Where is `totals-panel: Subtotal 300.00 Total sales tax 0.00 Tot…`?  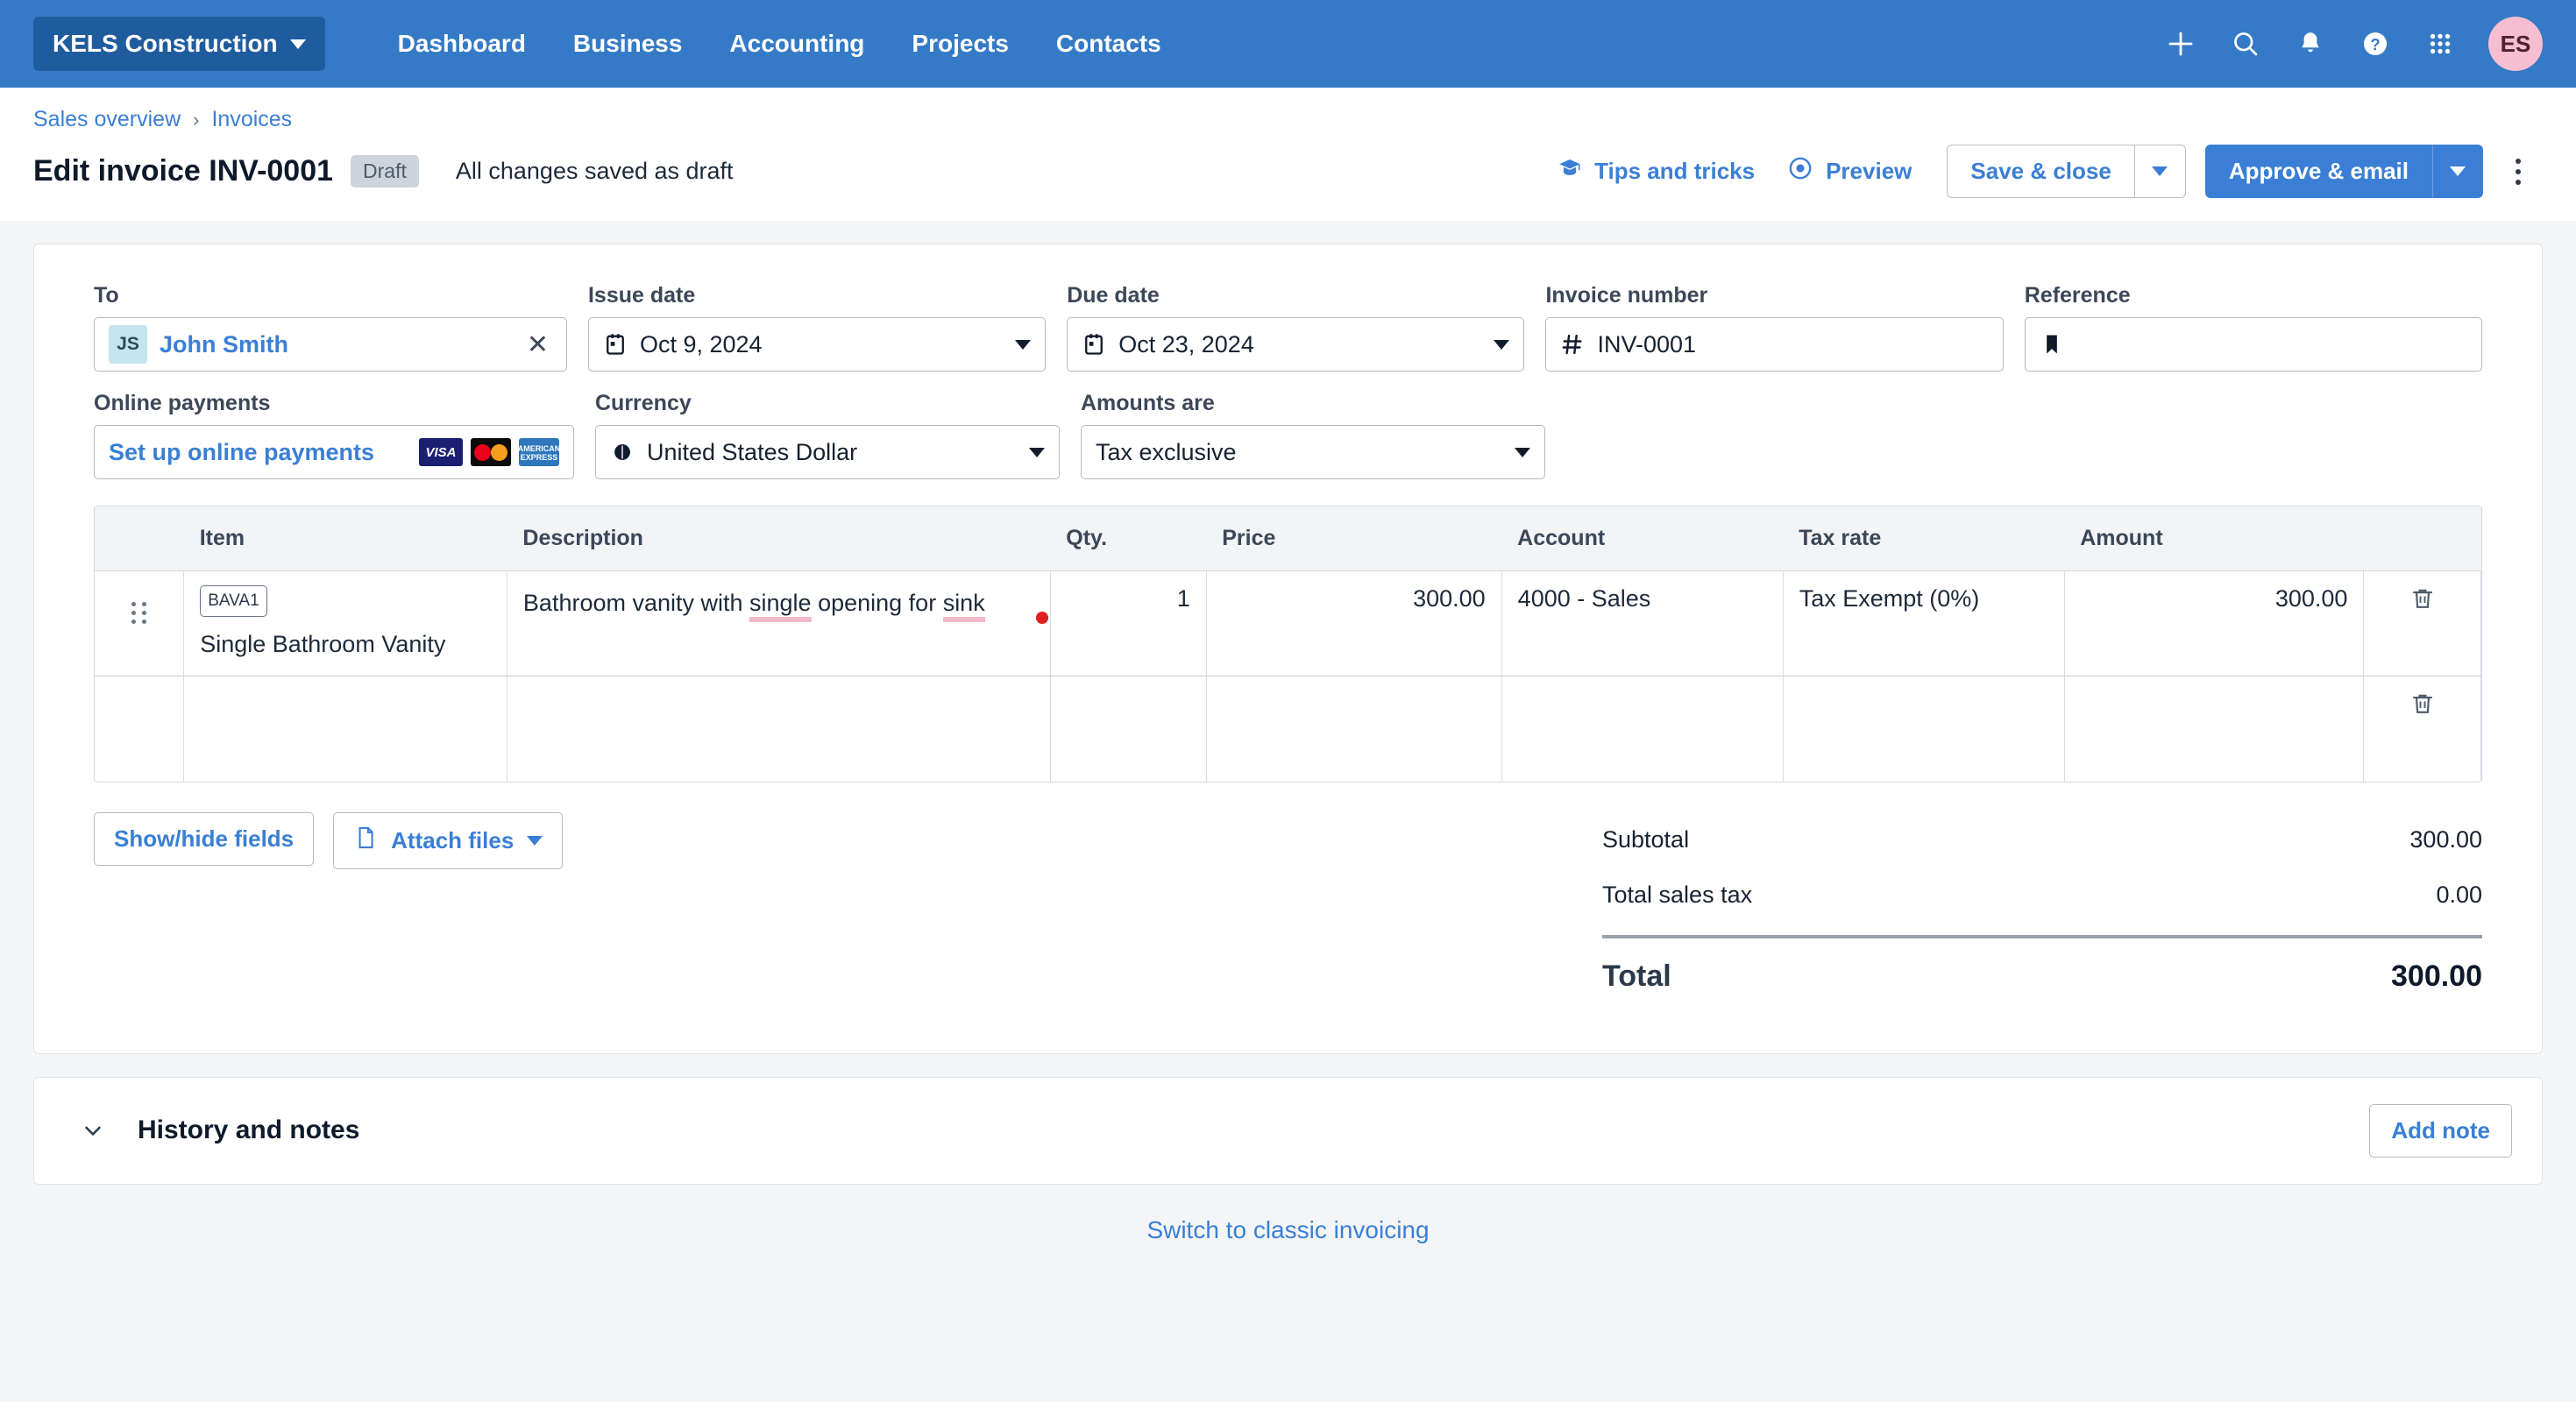
totals-panel: Subtotal 300.00 Total sales tax 0.00 Tot… is located at coordinates (2042, 910).